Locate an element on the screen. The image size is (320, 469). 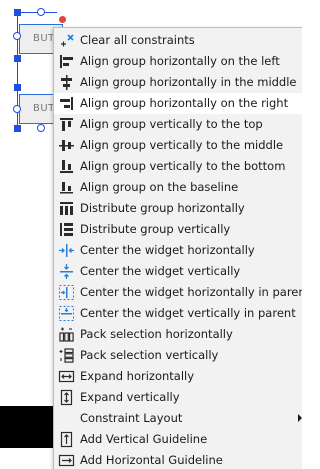
menu-item-pack-selection-vertically: Pack selection vertically is located at coordinates (178, 355).